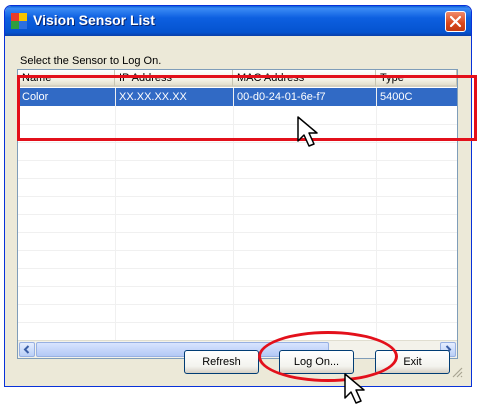 The width and height of the screenshot is (477, 409). I want to click on close-button, so click(455, 21).